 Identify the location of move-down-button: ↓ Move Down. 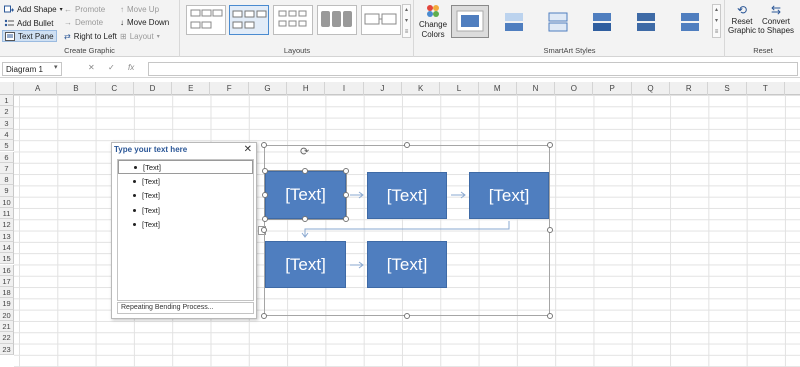
(144, 22).